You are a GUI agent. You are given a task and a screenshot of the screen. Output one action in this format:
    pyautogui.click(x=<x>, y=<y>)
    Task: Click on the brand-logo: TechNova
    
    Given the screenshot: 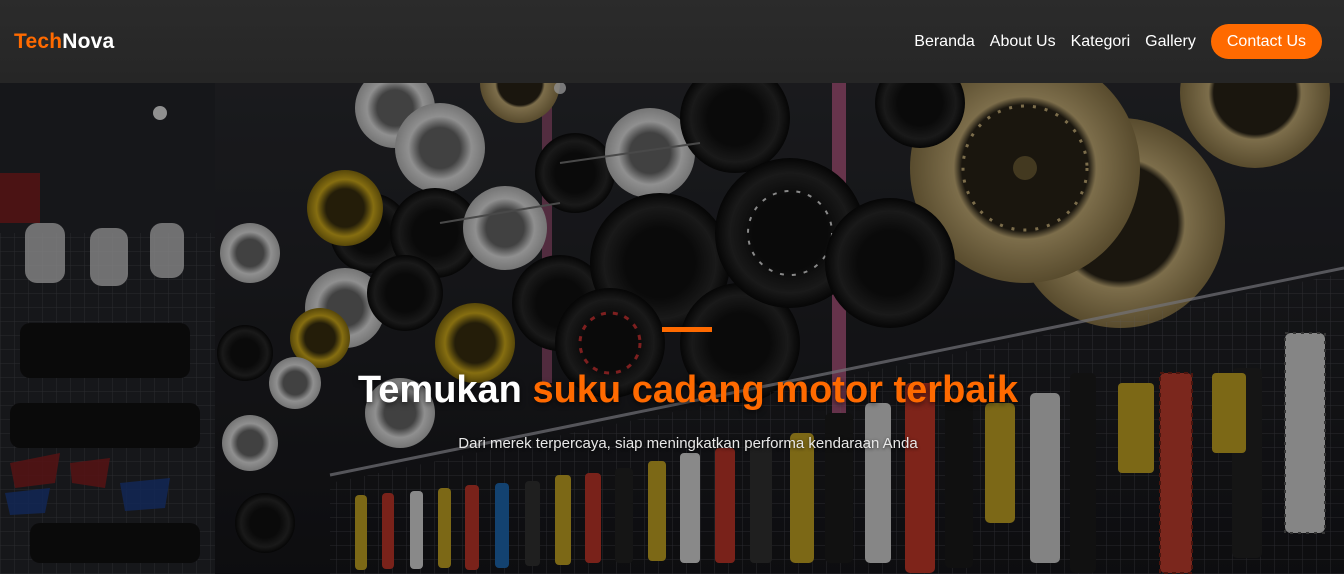 What is the action you would take?
    pyautogui.click(x=64, y=42)
    